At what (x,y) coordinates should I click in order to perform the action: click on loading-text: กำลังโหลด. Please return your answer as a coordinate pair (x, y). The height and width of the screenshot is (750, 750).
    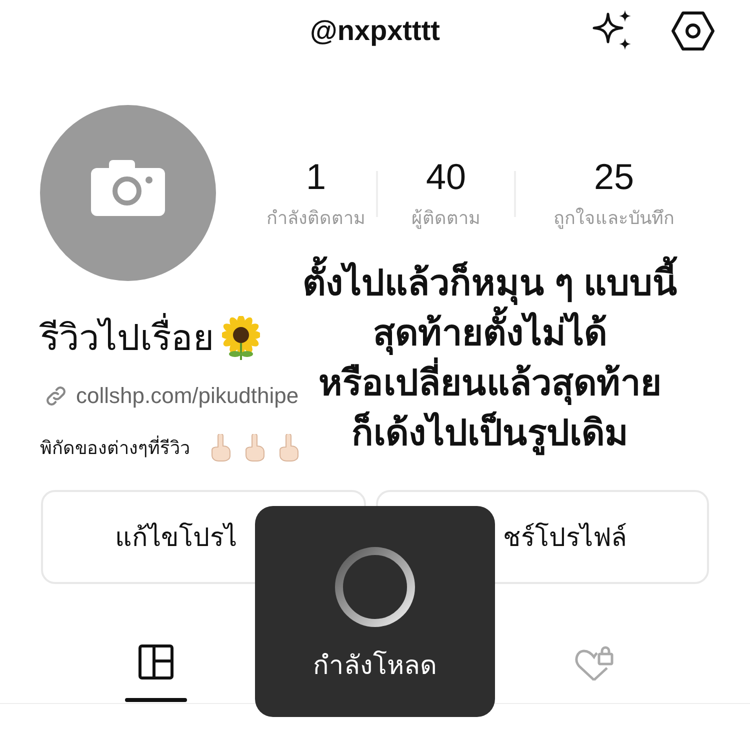
    Looking at the image, I should click on (375, 665).